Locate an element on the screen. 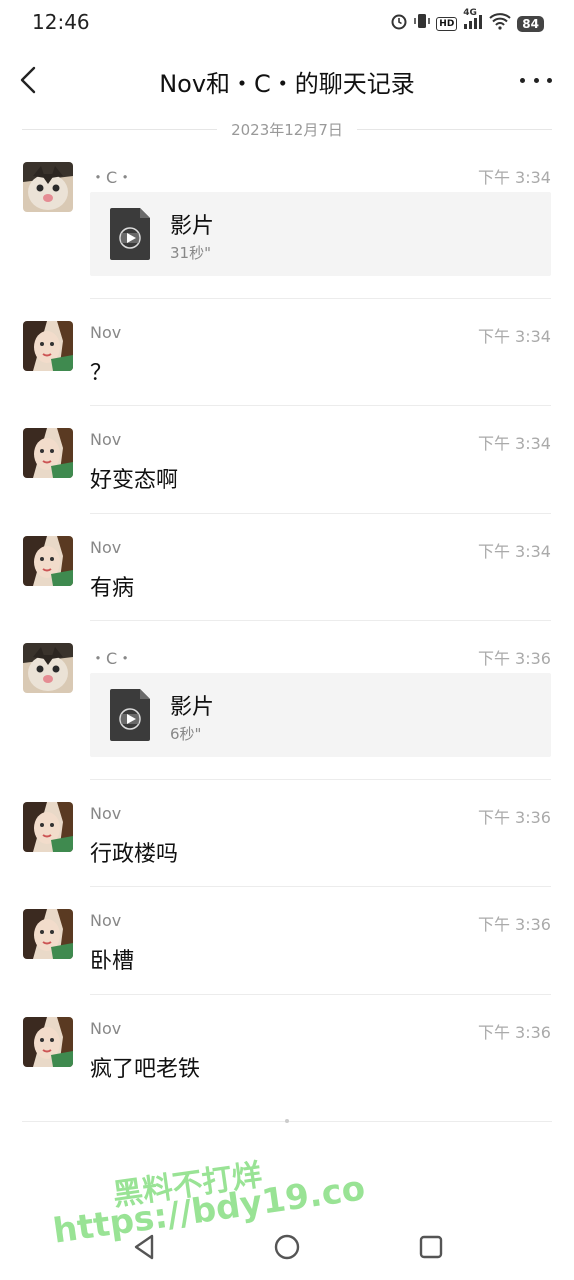 The height and width of the screenshot is (1280, 574). nav-home-button is located at coordinates (287, 1247).